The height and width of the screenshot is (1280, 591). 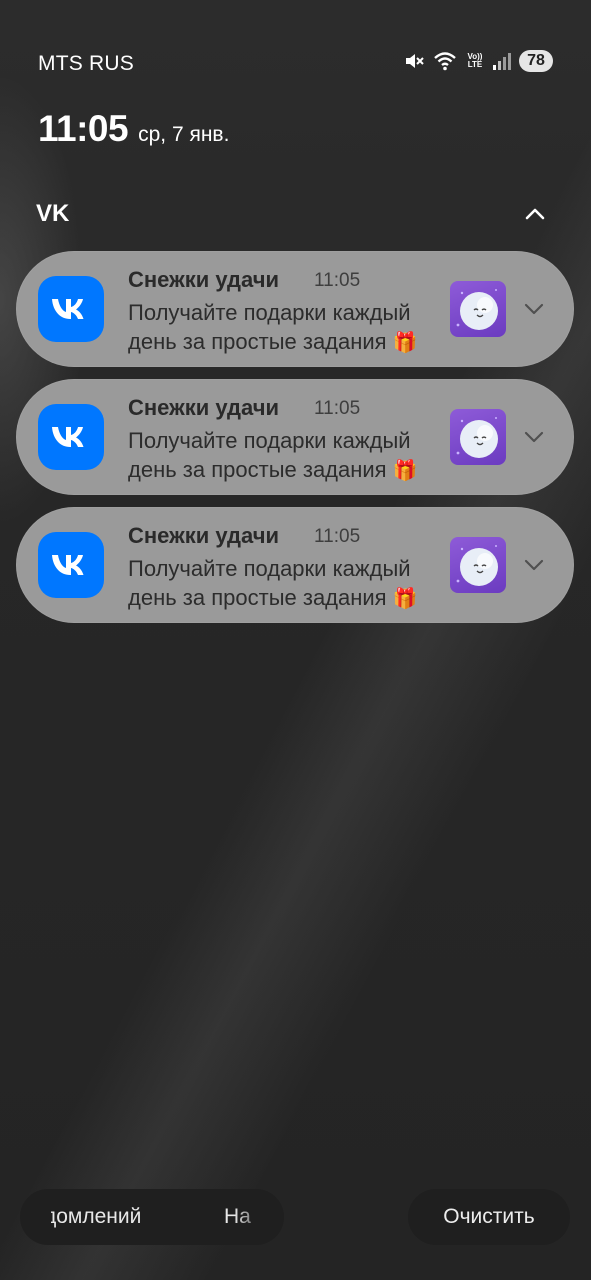 I want to click on clear-all-button: Очистить, so click(x=489, y=1217).